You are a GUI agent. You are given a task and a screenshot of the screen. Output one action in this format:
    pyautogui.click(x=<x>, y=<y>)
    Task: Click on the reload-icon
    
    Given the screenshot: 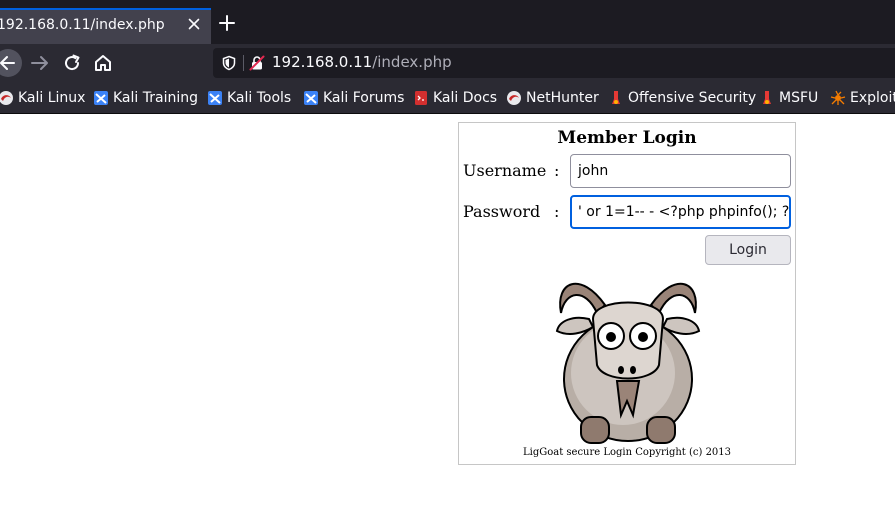 What is the action you would take?
    pyautogui.click(x=72, y=62)
    